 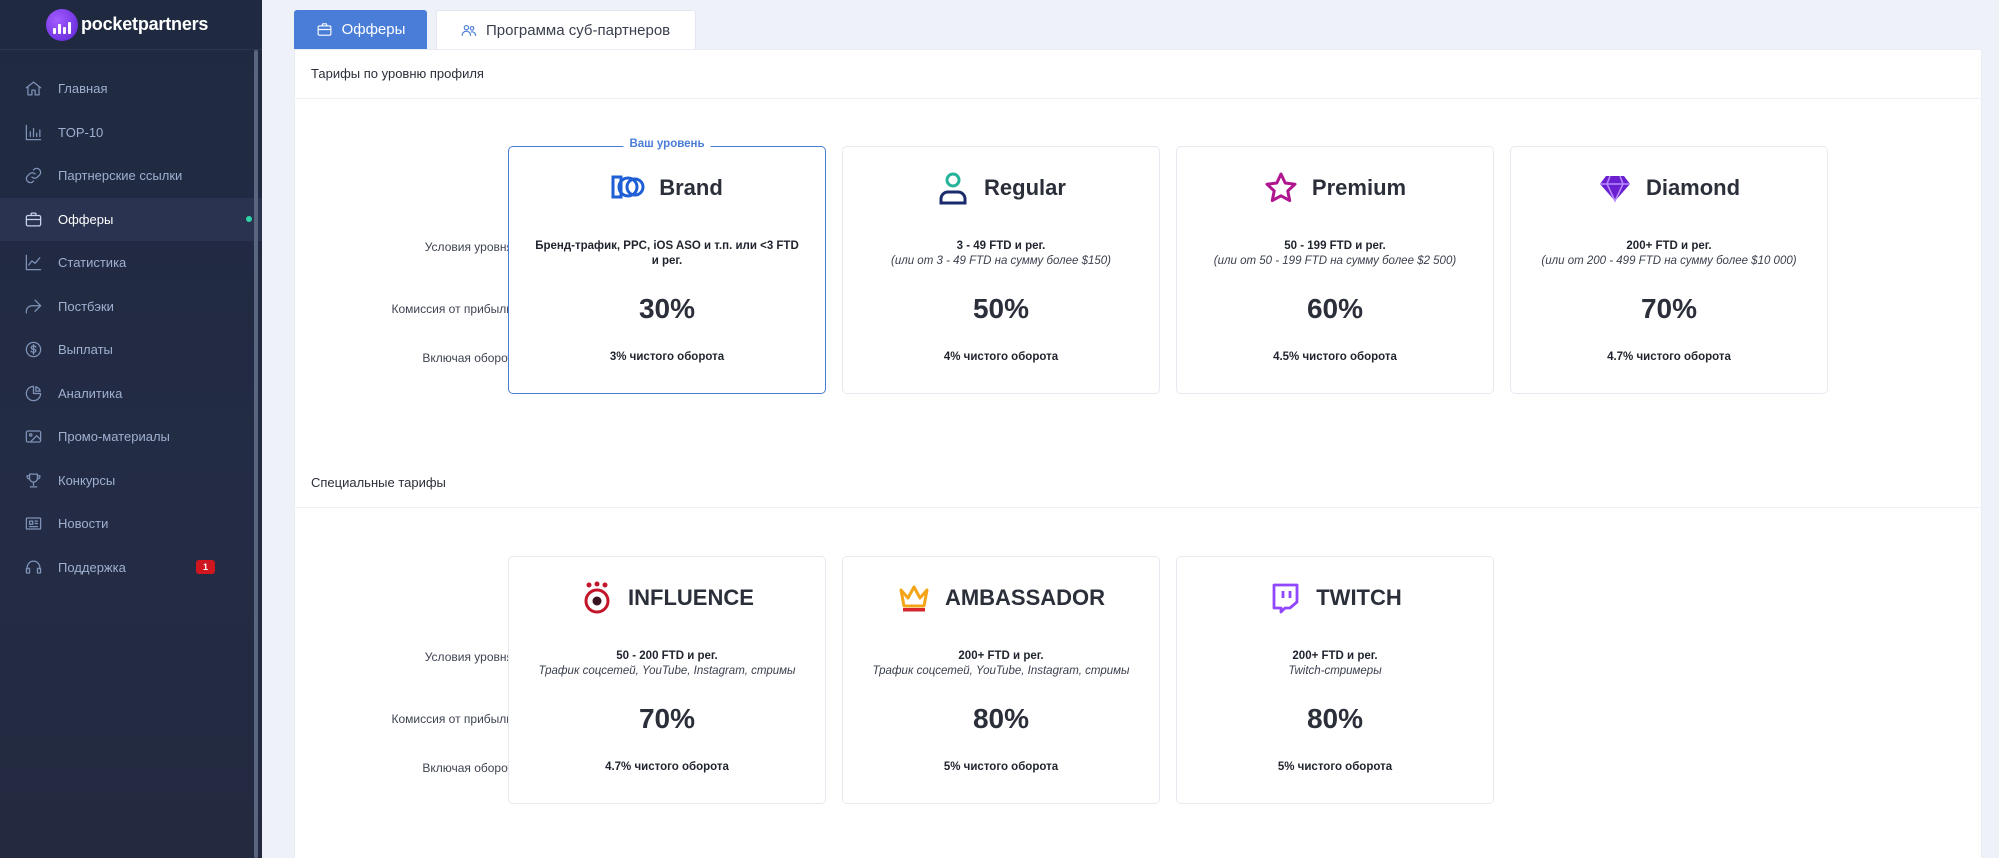 I want to click on sidebar-item-partner-links: Партнерские ссылки, so click(x=131, y=176).